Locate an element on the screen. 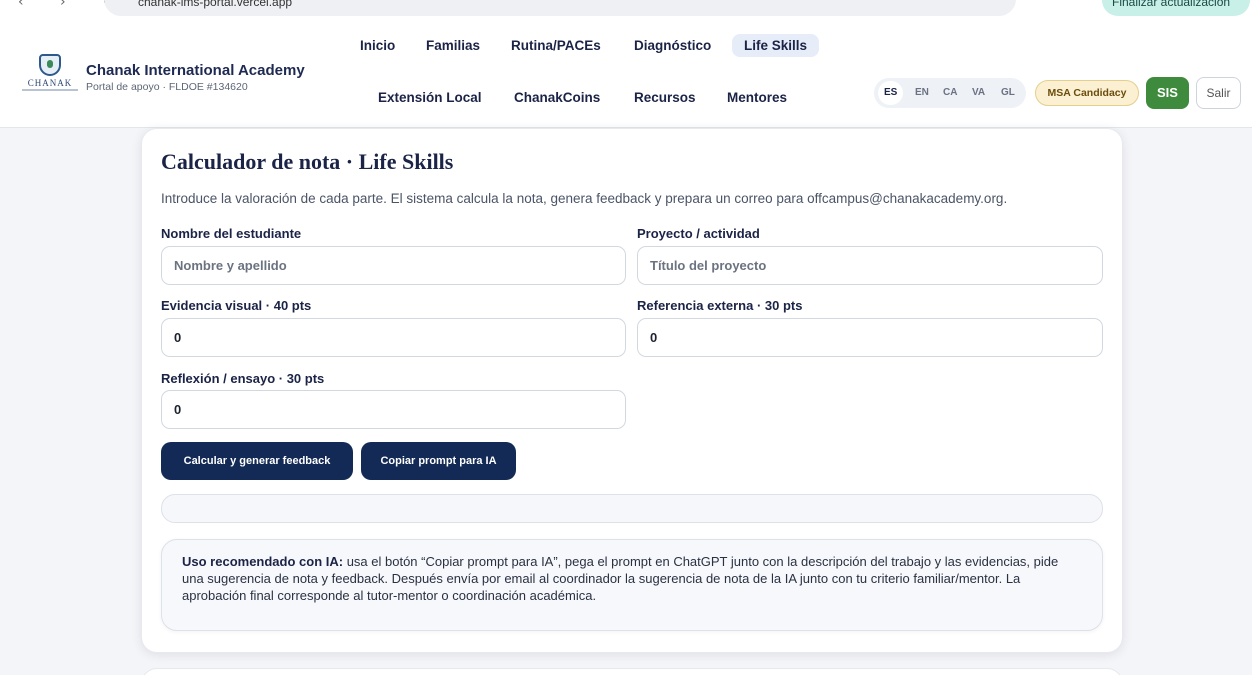 The height and width of the screenshot is (675, 1252). logo-wordmark: CHANAK is located at coordinates (50, 83).